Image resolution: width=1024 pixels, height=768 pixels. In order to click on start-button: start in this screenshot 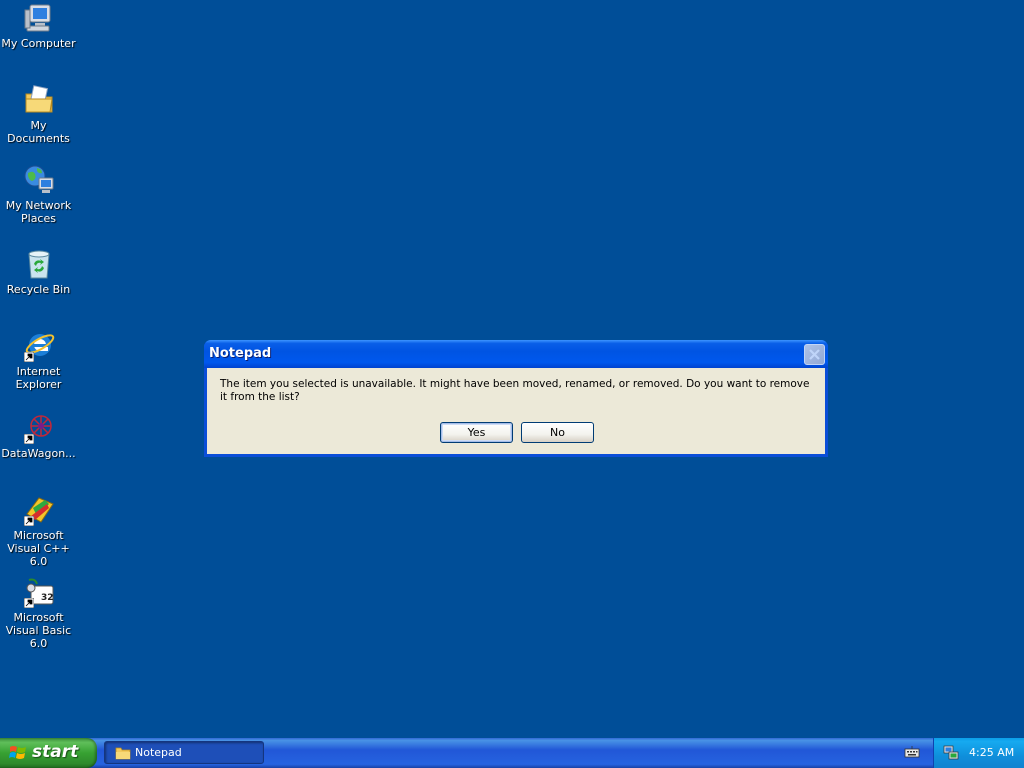, I will do `click(48, 753)`.